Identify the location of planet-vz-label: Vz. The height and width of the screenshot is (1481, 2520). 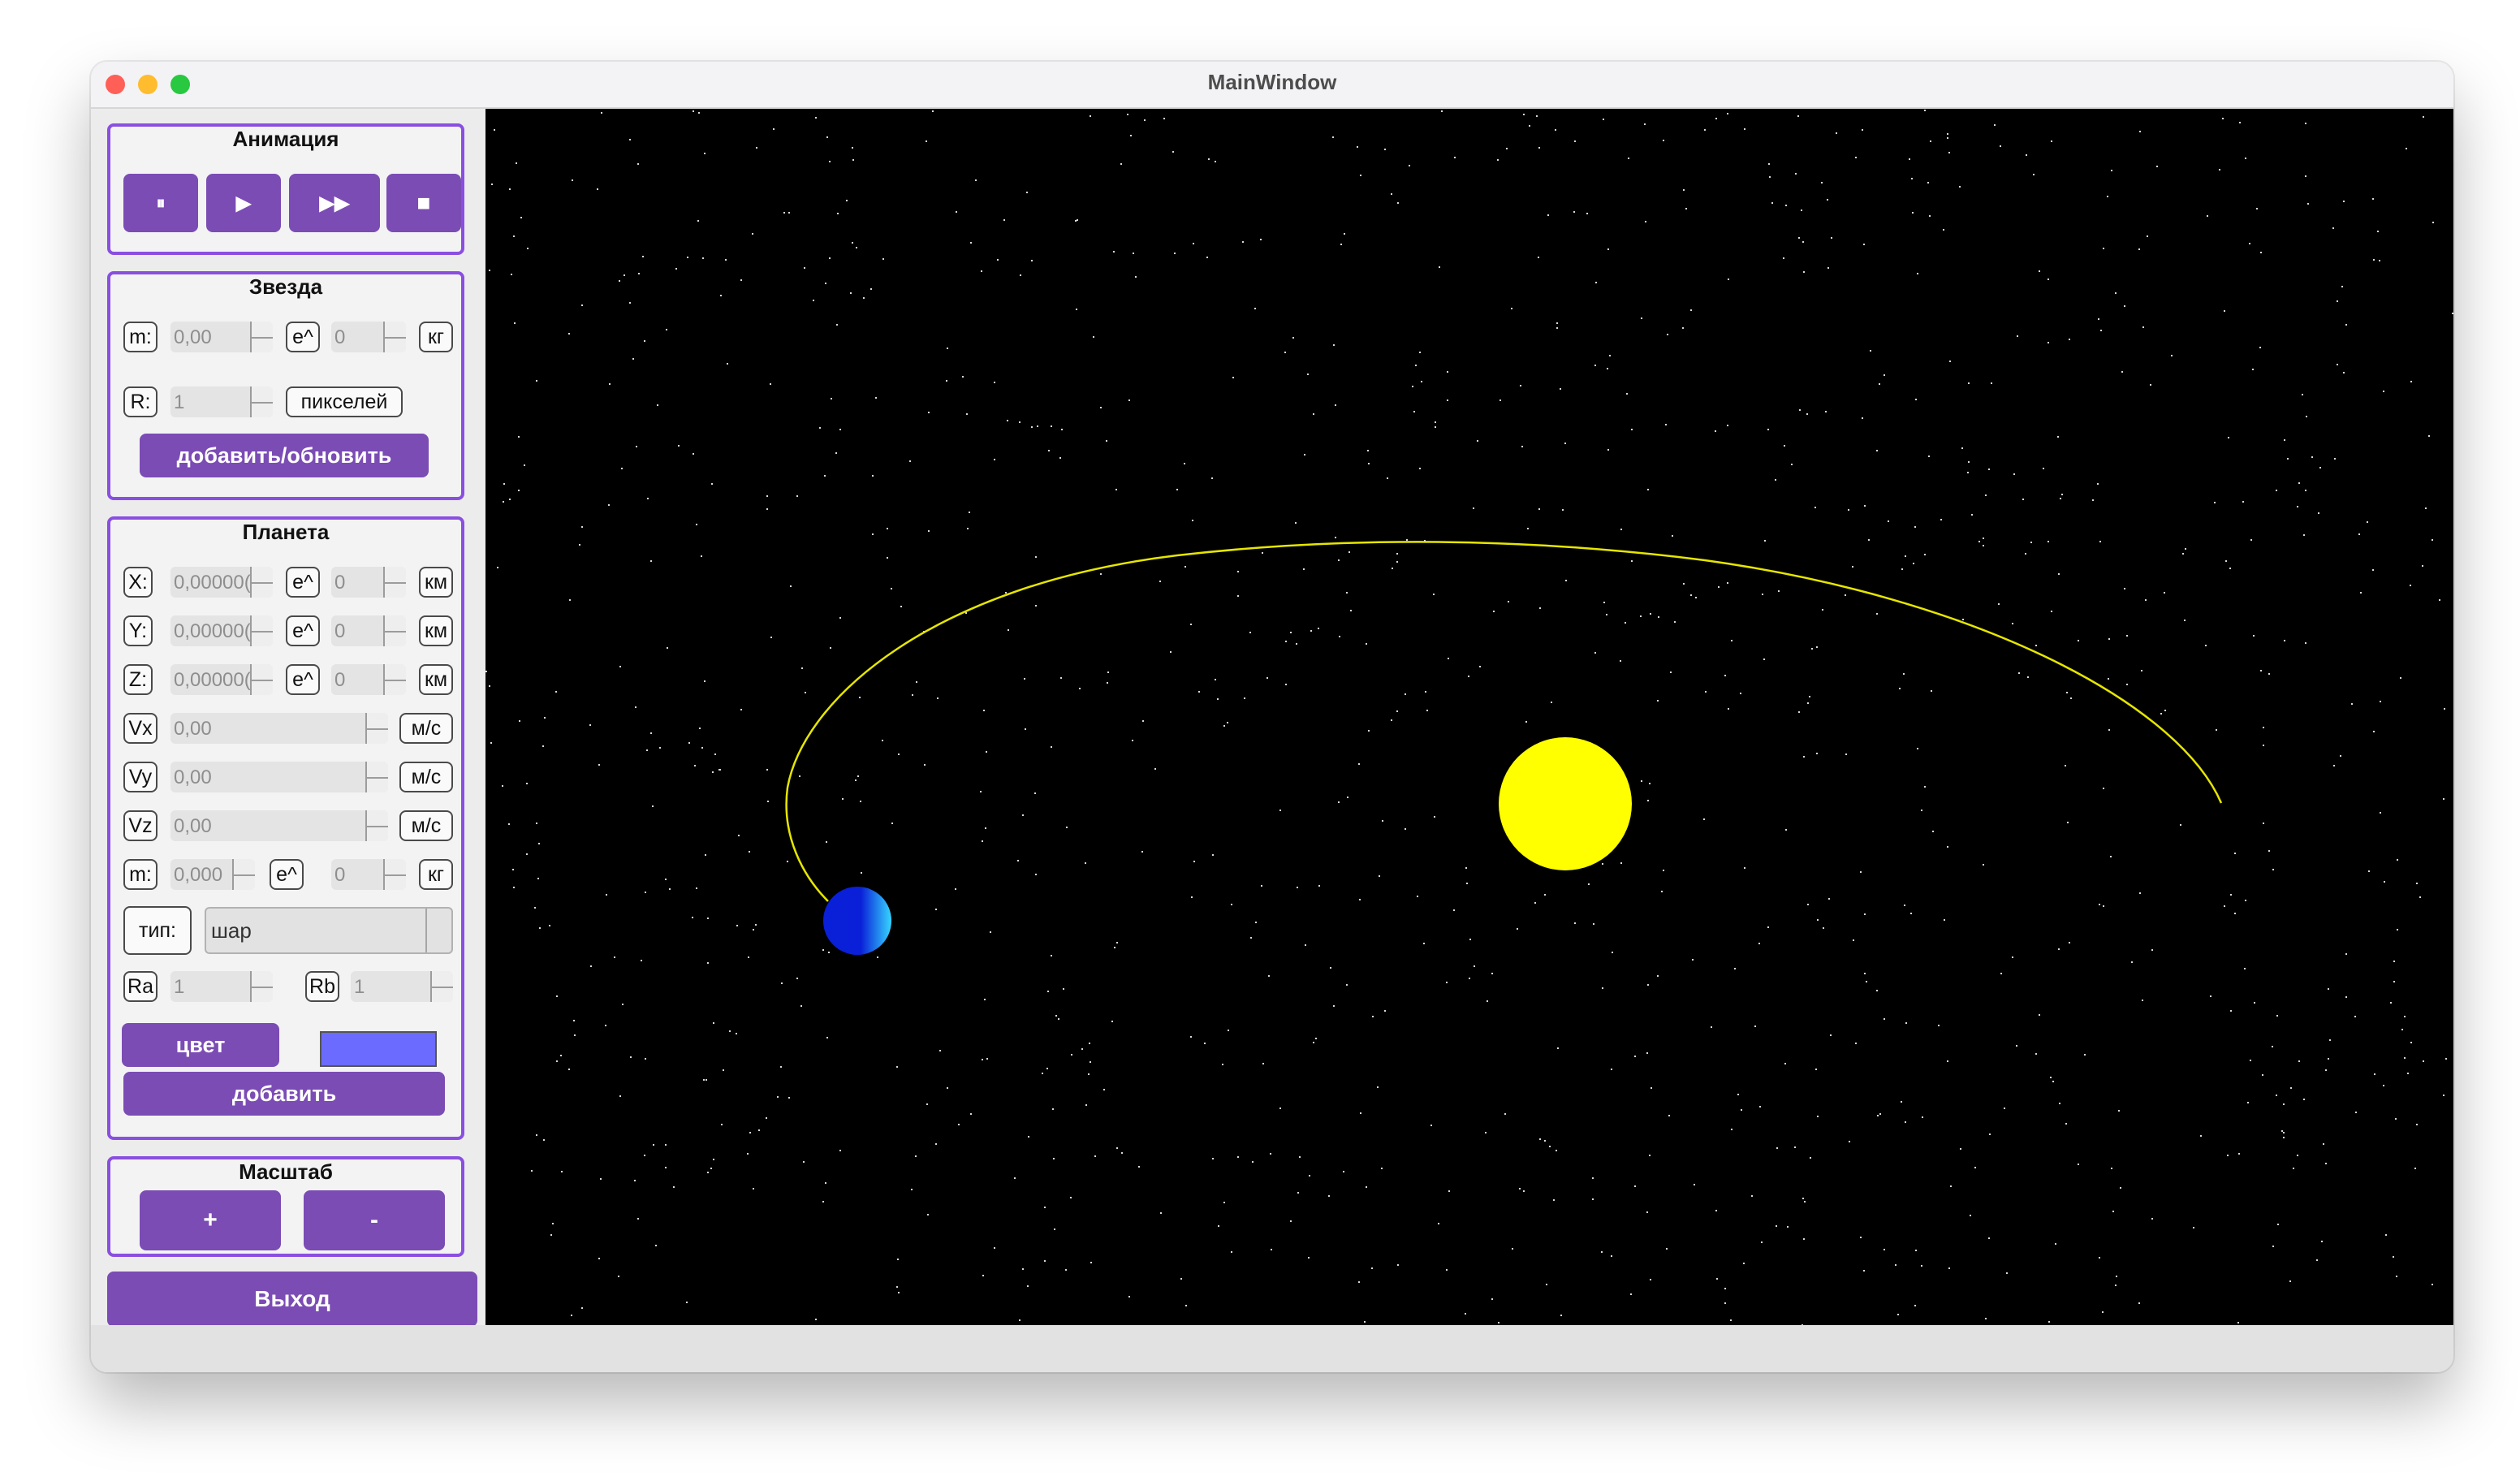
(140, 825).